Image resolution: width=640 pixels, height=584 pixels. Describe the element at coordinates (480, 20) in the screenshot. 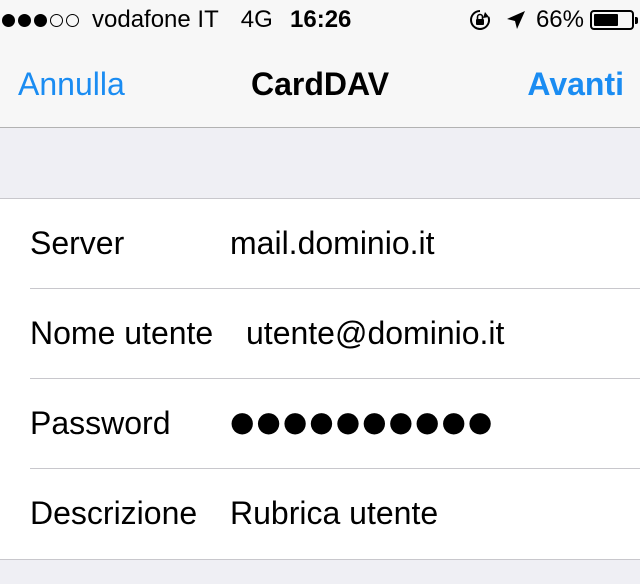

I see `orientation-lock-icon` at that location.